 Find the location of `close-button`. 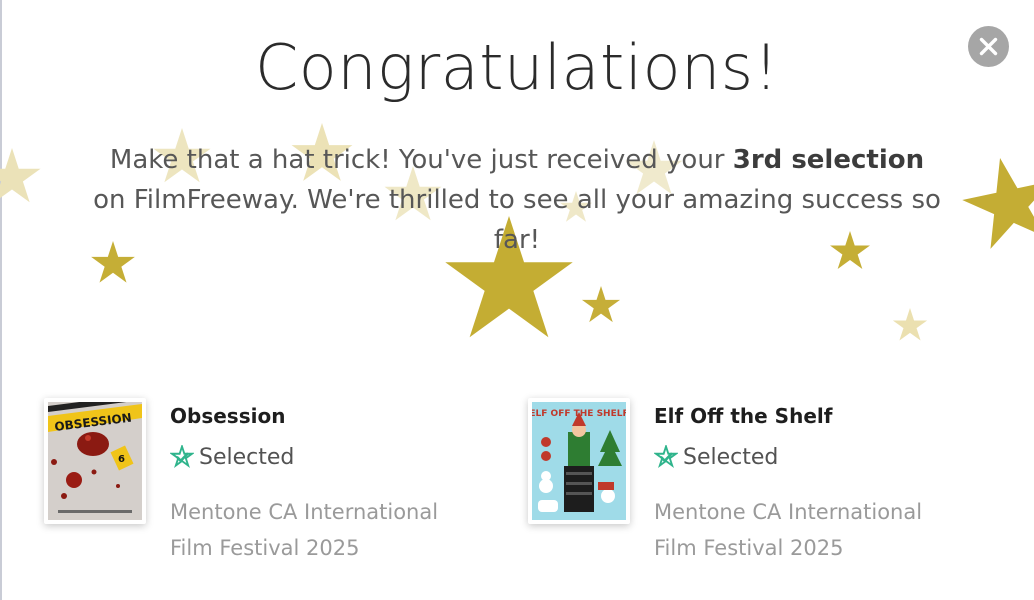

close-button is located at coordinates (988, 46).